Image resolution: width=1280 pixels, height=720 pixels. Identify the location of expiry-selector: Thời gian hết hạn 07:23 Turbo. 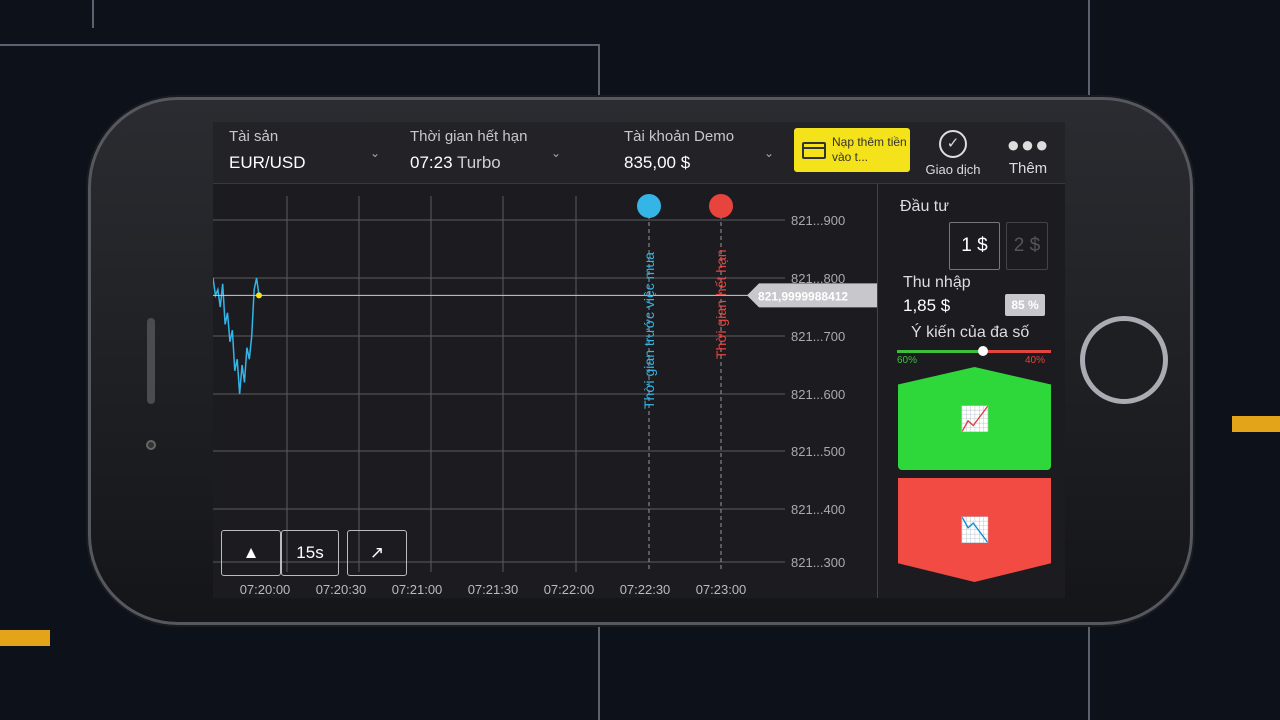
(468, 150).